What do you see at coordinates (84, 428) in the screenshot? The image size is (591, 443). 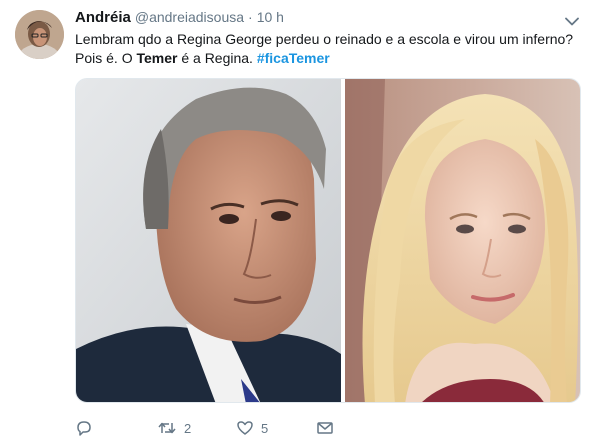 I see `reply-icon` at bounding box center [84, 428].